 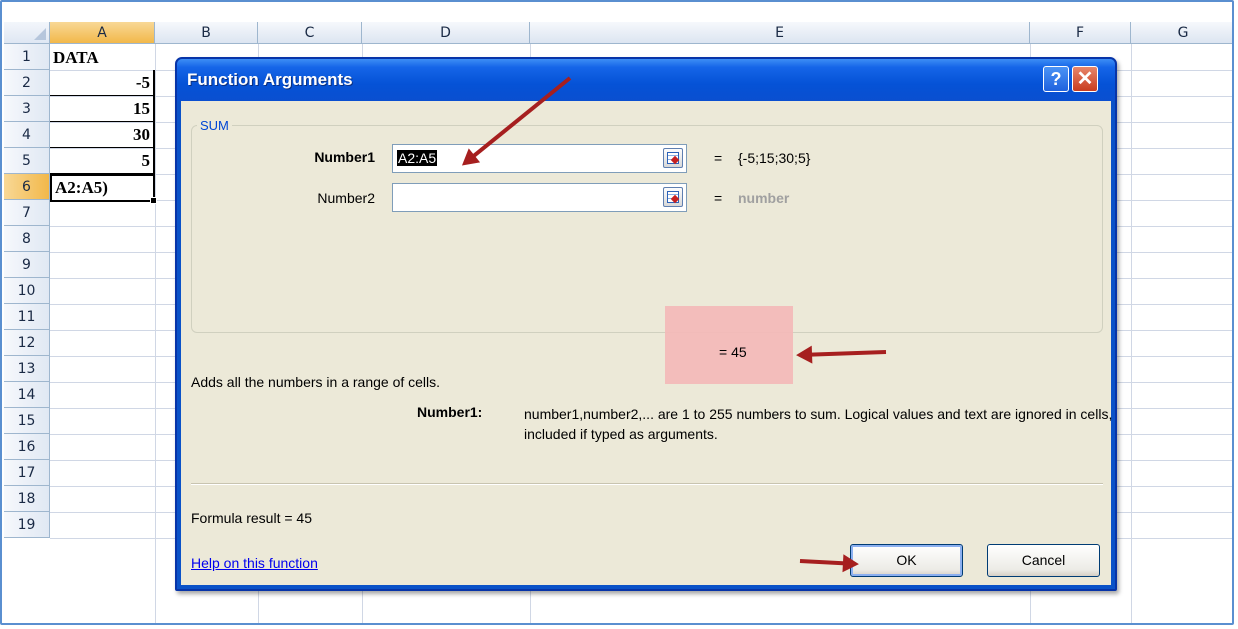 What do you see at coordinates (646, 80) in the screenshot?
I see `dialog-titlebar: Function Arguments ? ✕` at bounding box center [646, 80].